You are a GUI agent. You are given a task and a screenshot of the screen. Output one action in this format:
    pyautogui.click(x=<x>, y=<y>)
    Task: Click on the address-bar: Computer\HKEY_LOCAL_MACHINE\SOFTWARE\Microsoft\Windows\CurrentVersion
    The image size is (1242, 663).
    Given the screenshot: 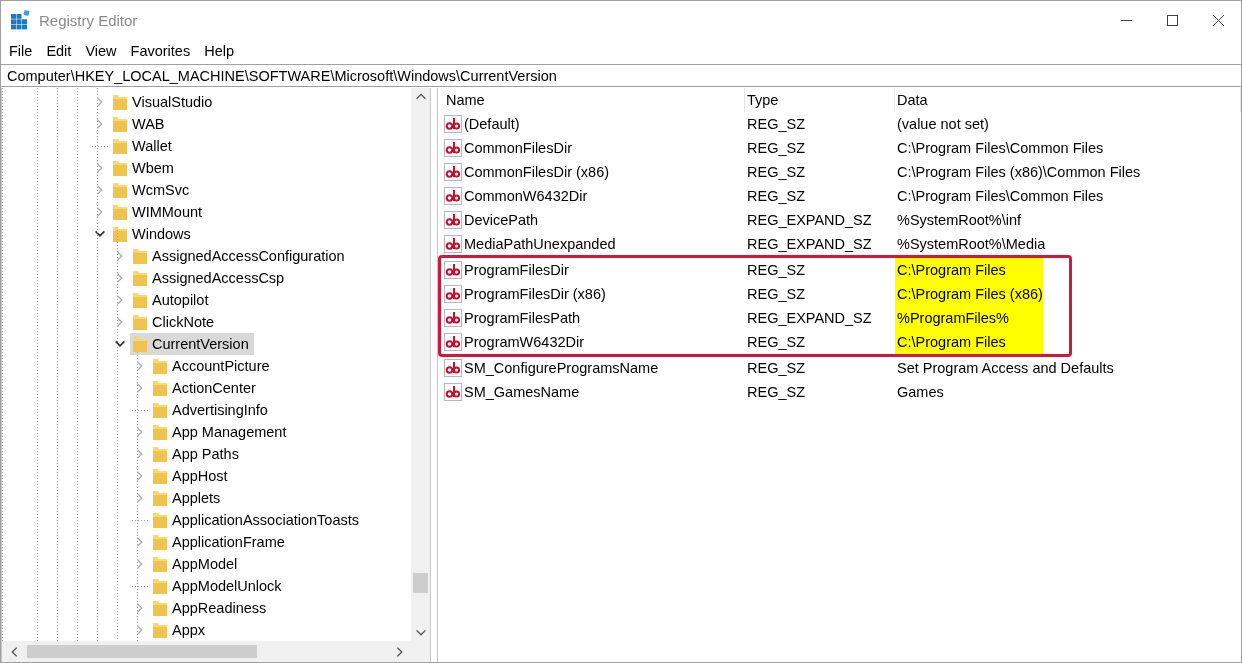 What is the action you would take?
    pyautogui.click(x=621, y=75)
    